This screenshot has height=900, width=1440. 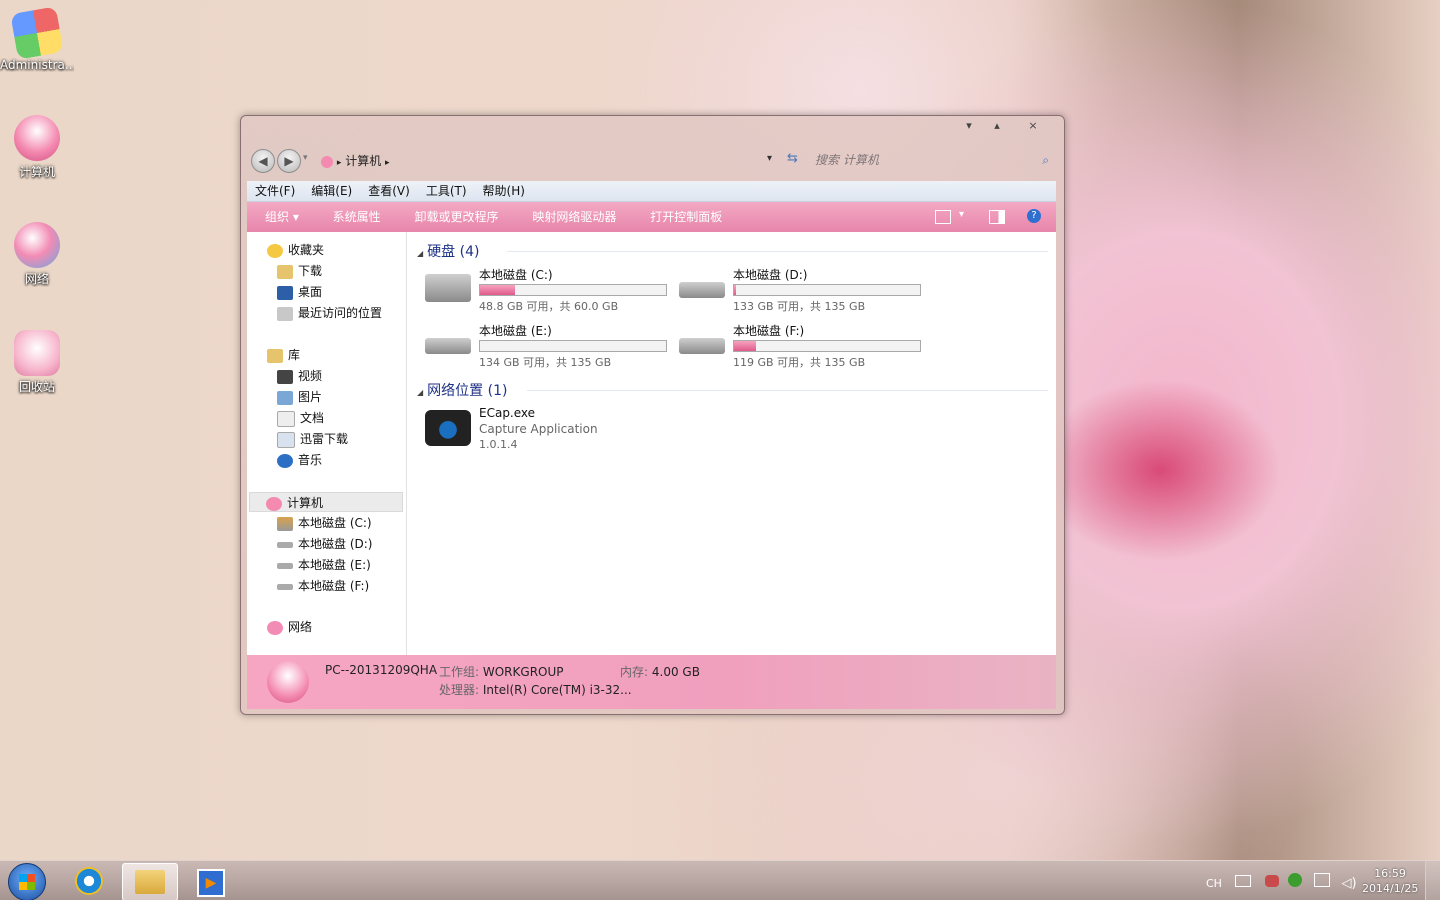 What do you see at coordinates (1033, 126) in the screenshot?
I see `close-button: ×` at bounding box center [1033, 126].